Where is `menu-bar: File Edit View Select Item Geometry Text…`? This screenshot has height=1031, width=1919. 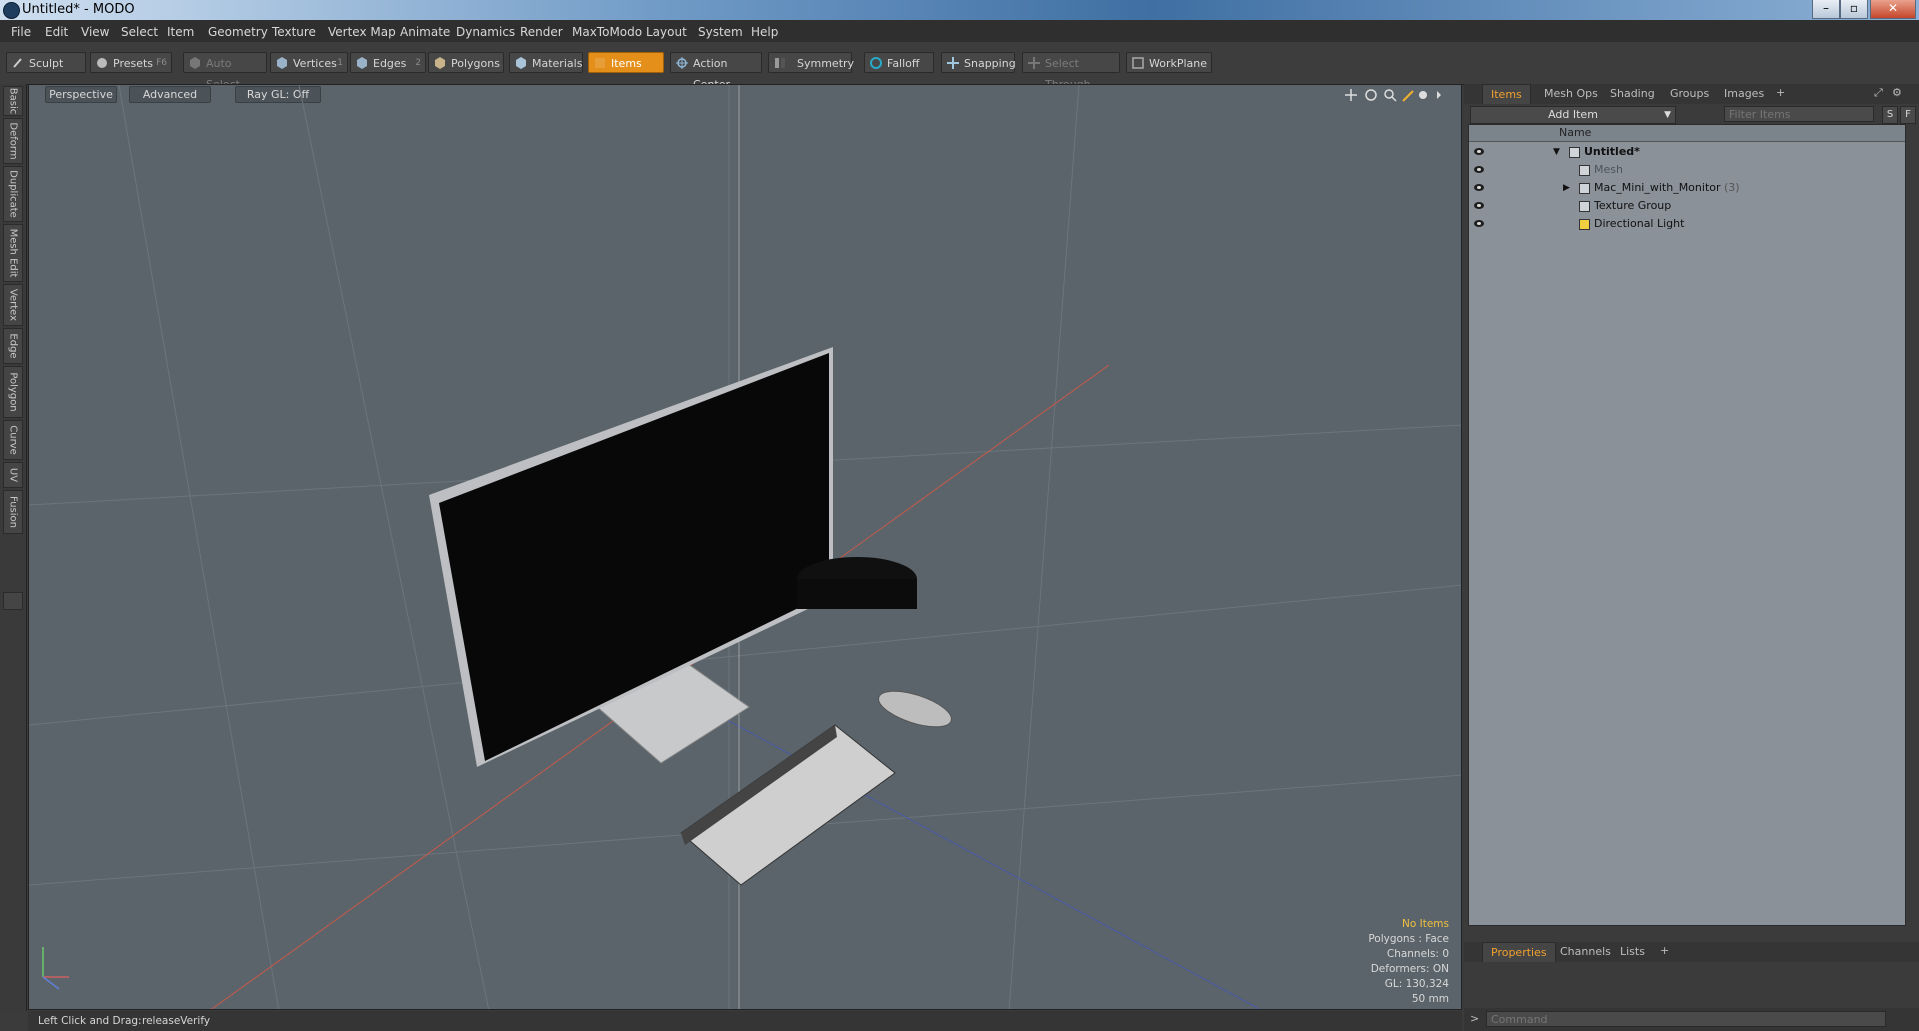 menu-bar: File Edit View Select Item Geometry Text… is located at coordinates (959, 31).